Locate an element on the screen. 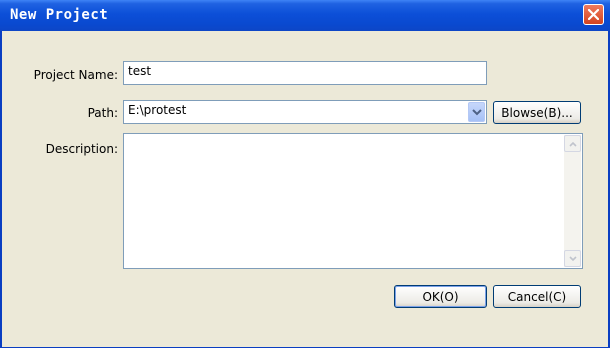 The image size is (610, 350). path-label: Path: is located at coordinates (102, 113).